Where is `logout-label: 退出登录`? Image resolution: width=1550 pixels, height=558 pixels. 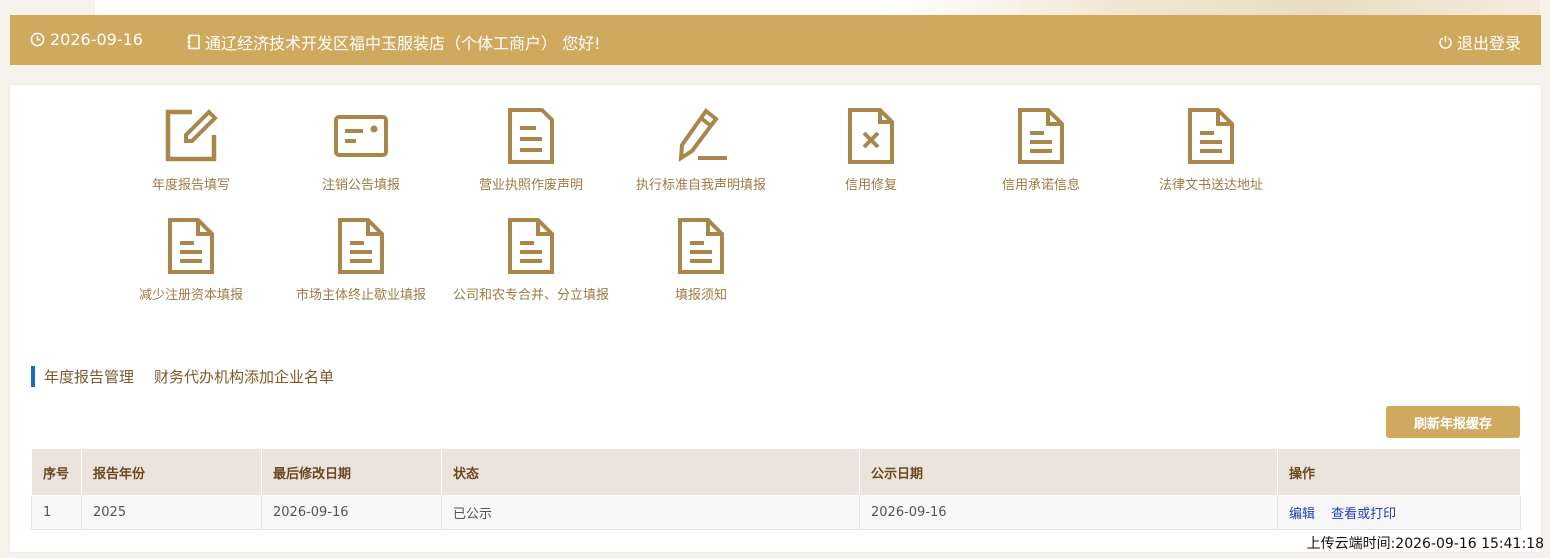
logout-label: 退出登录 is located at coordinates (1488, 43).